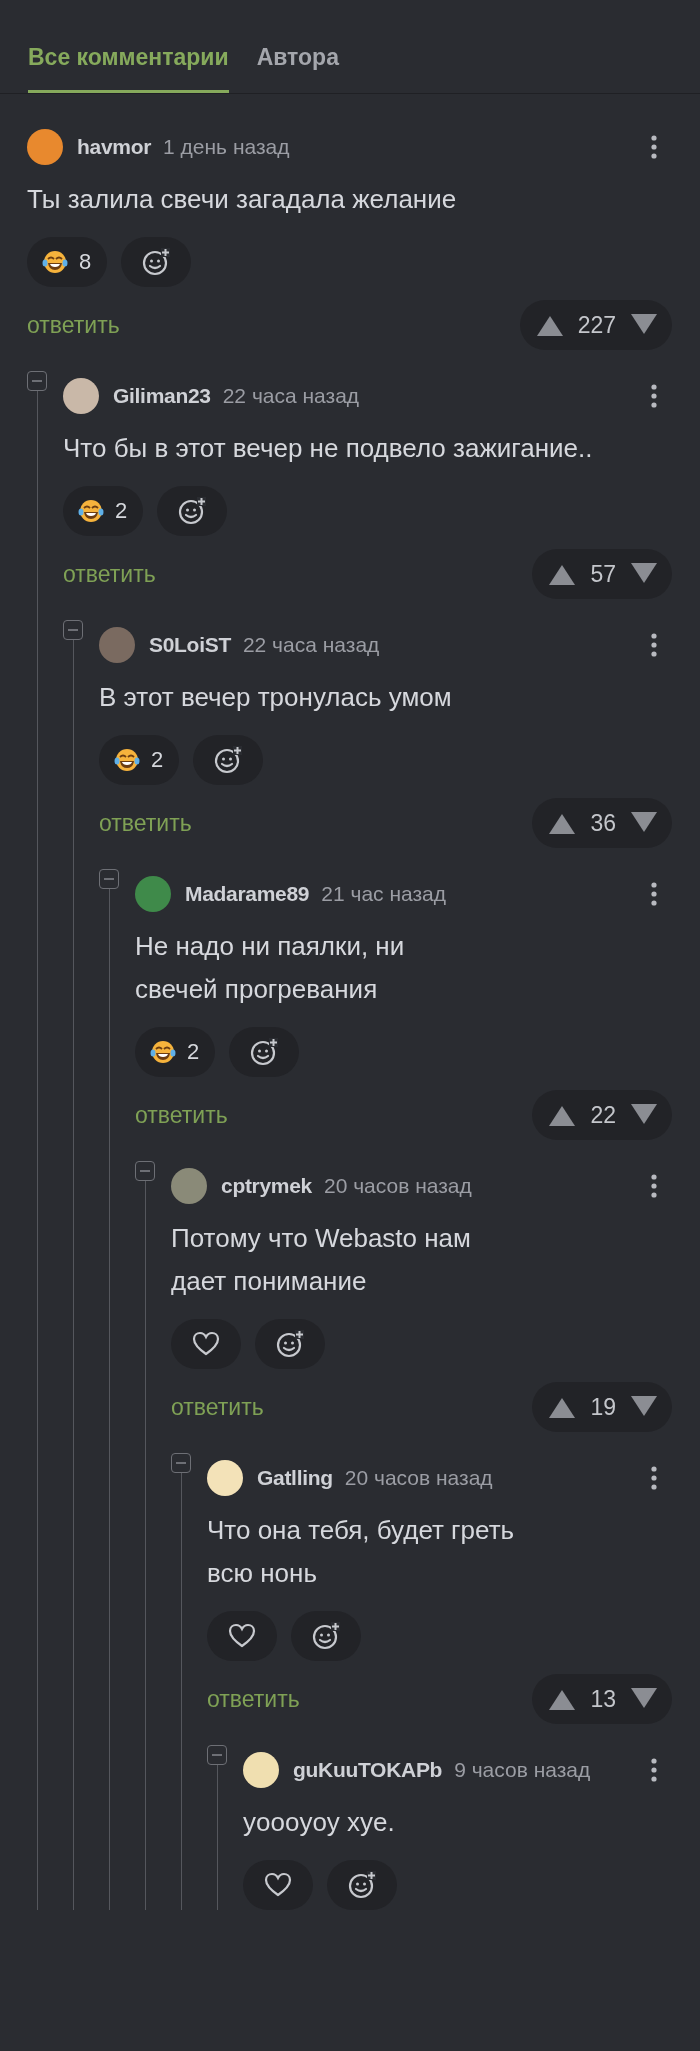 The height and width of the screenshot is (2051, 700). What do you see at coordinates (522, 1770) in the screenshot?
I see `comment-time: 9 часов назад` at bounding box center [522, 1770].